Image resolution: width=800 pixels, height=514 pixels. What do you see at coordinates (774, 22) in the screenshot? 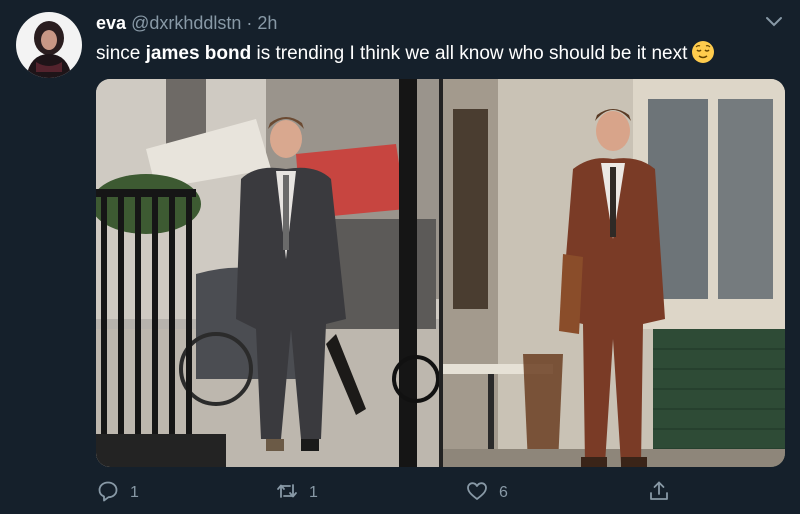
I see `chevron-down-icon` at bounding box center [774, 22].